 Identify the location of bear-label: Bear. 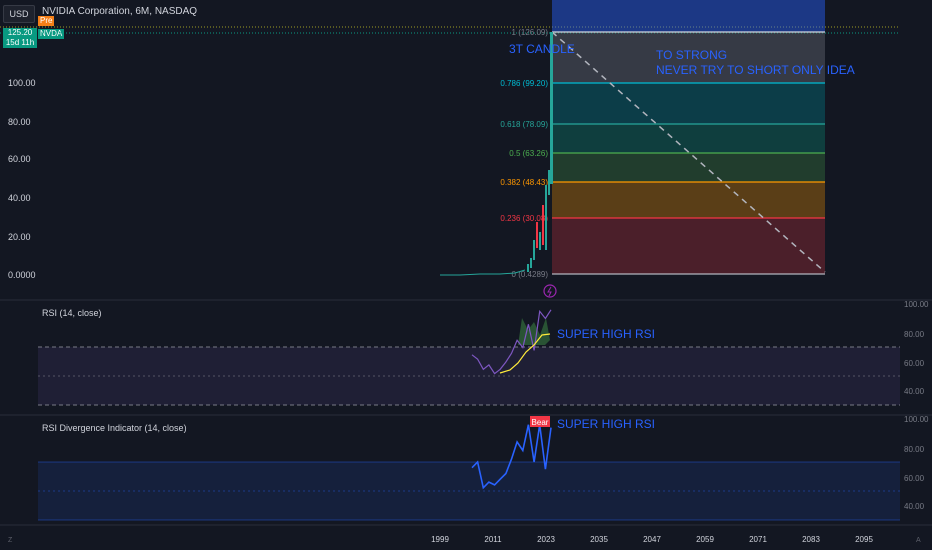
(540, 422).